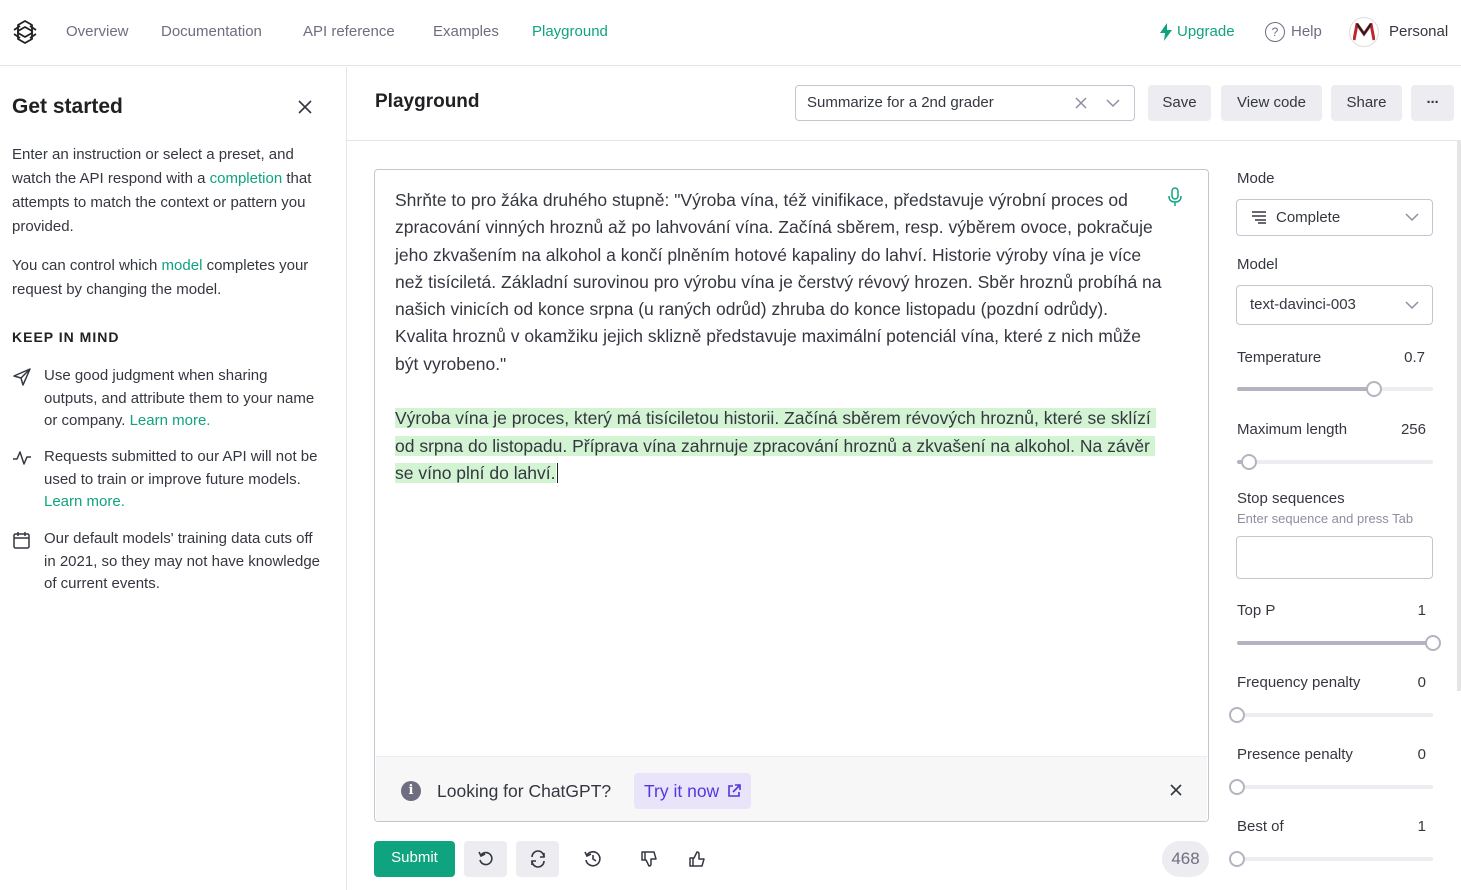 The width and height of the screenshot is (1461, 890). I want to click on completion-link: completion, so click(246, 178).